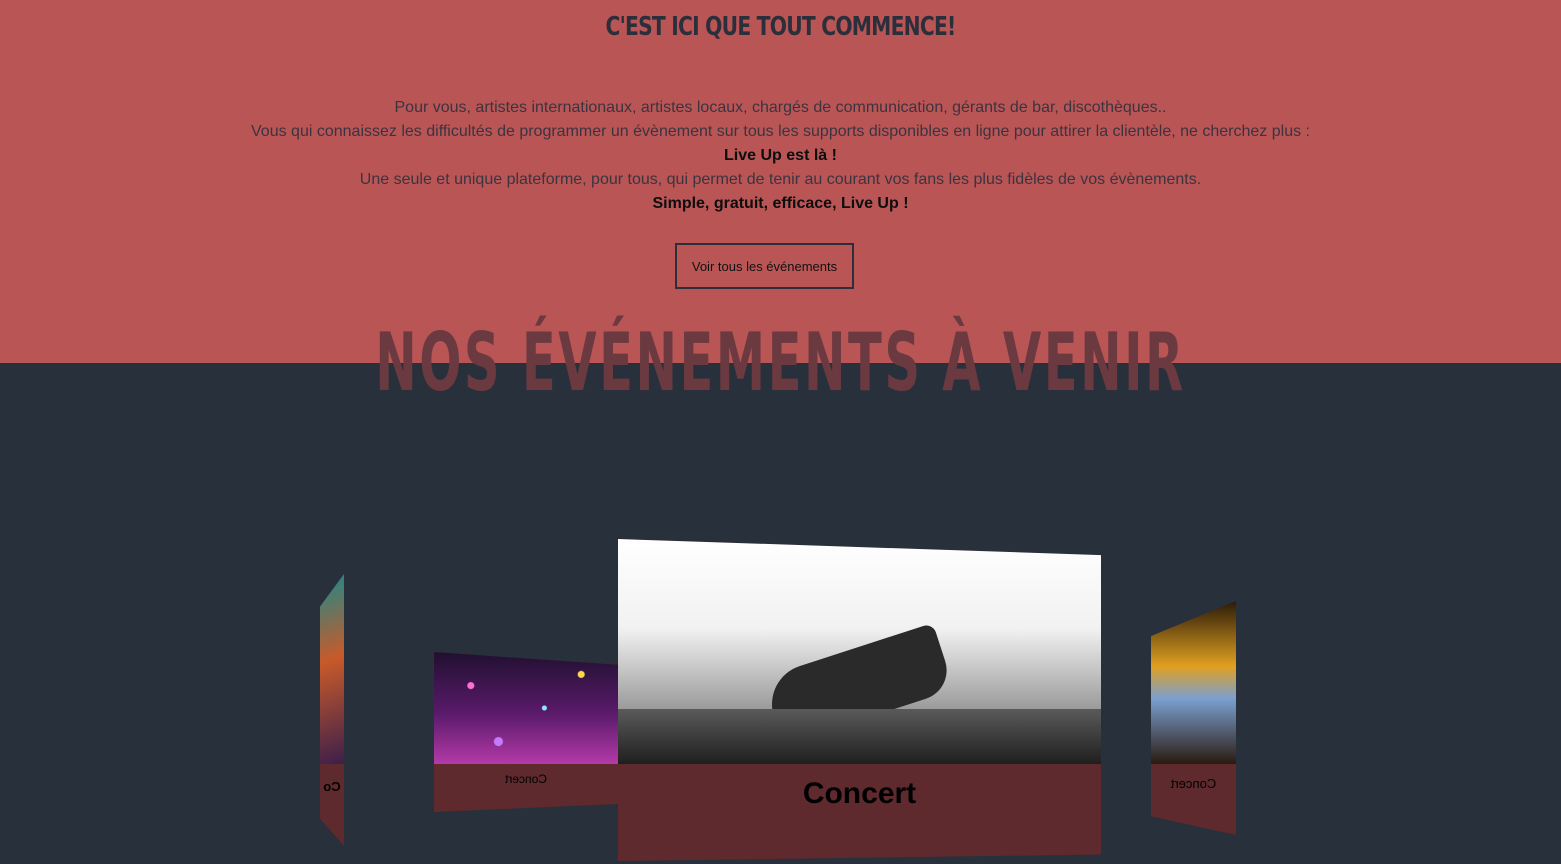 This screenshot has height=864, width=1561. What do you see at coordinates (764, 266) in the screenshot?
I see `view-all-events-button: Voir tous les événements` at bounding box center [764, 266].